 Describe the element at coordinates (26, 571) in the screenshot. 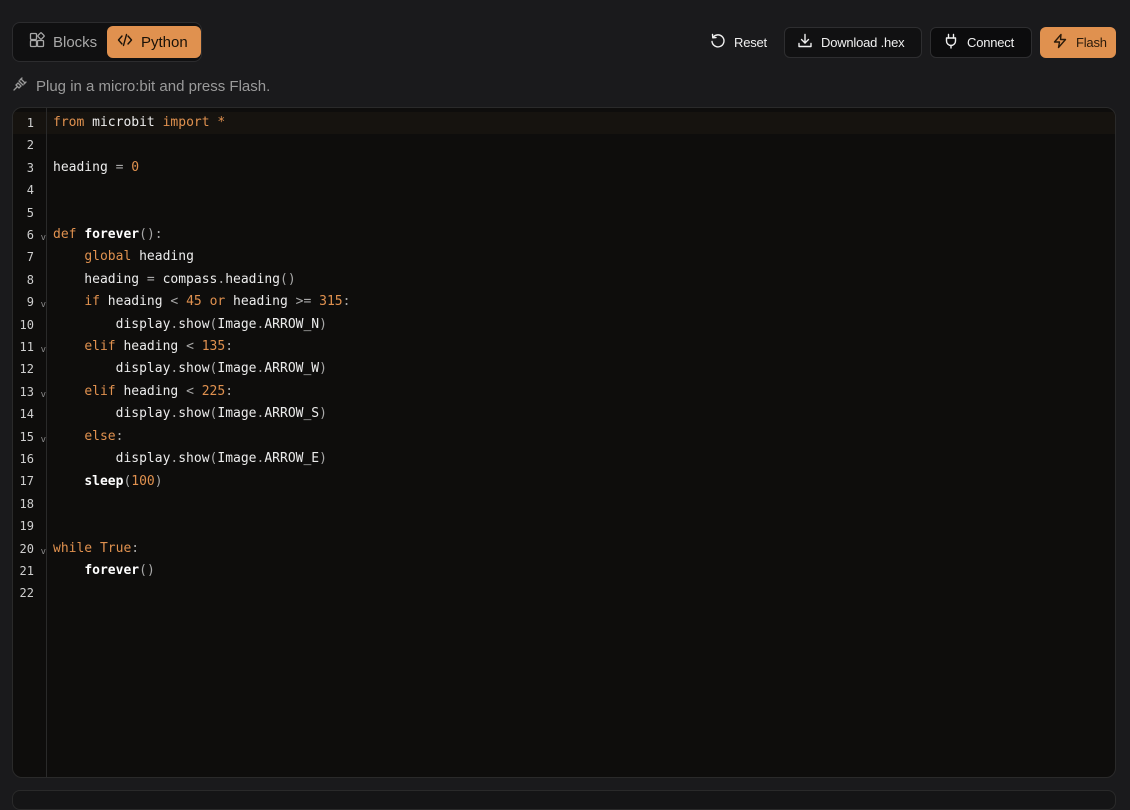

I see `line-number: 21` at that location.